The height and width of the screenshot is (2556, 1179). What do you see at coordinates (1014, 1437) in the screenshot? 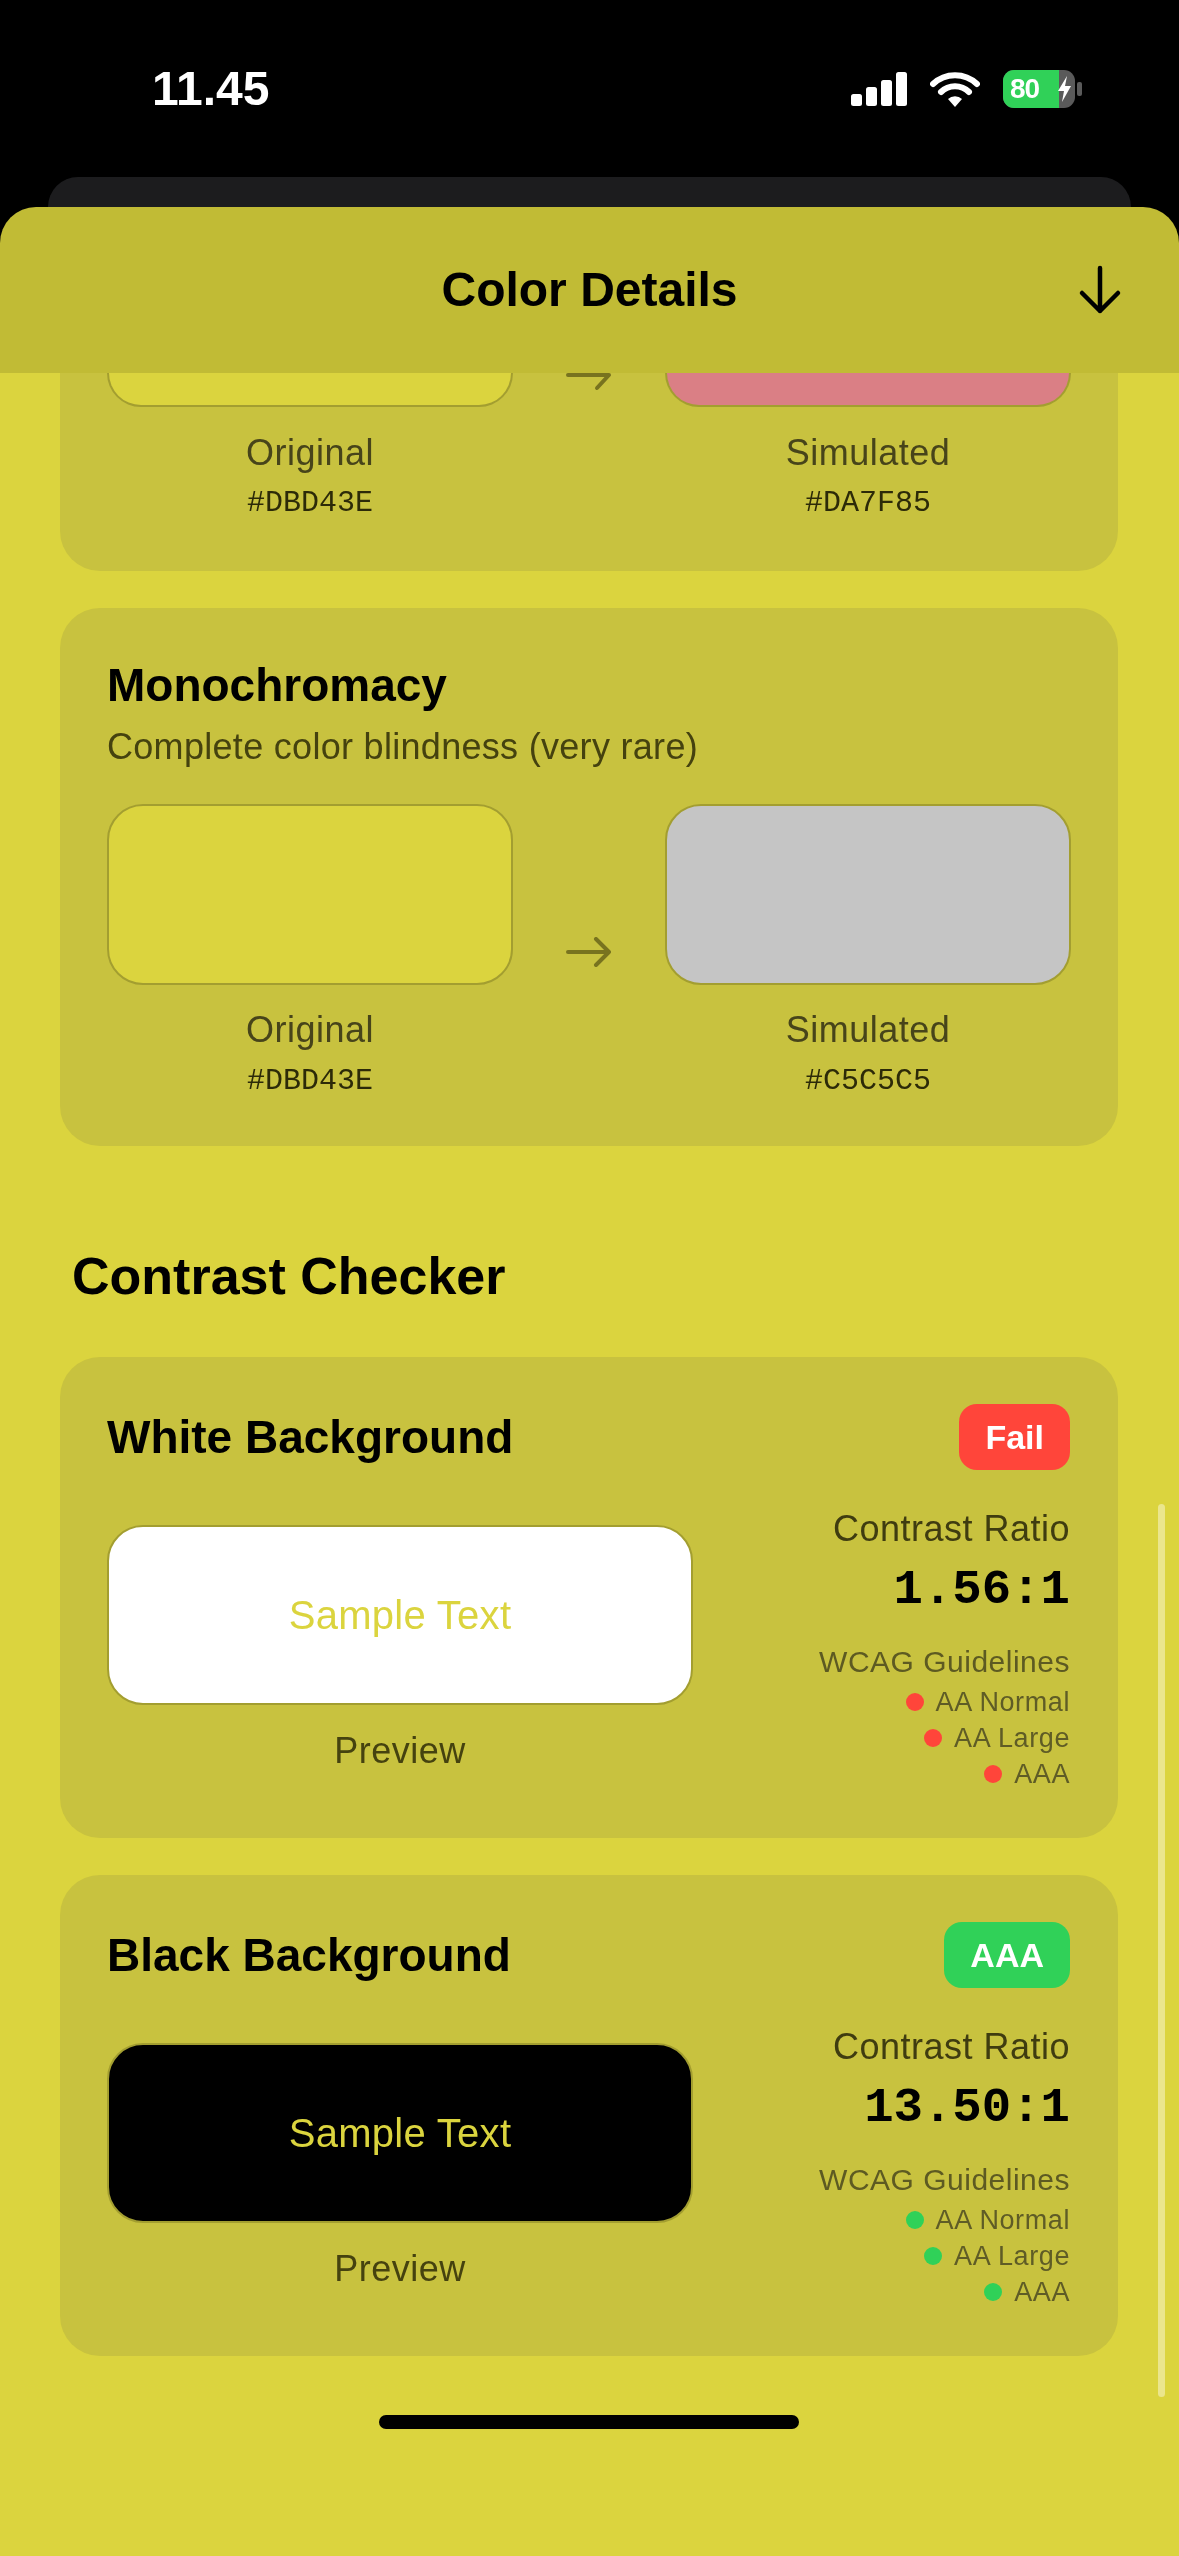
I see `status-badge: Fail` at bounding box center [1014, 1437].